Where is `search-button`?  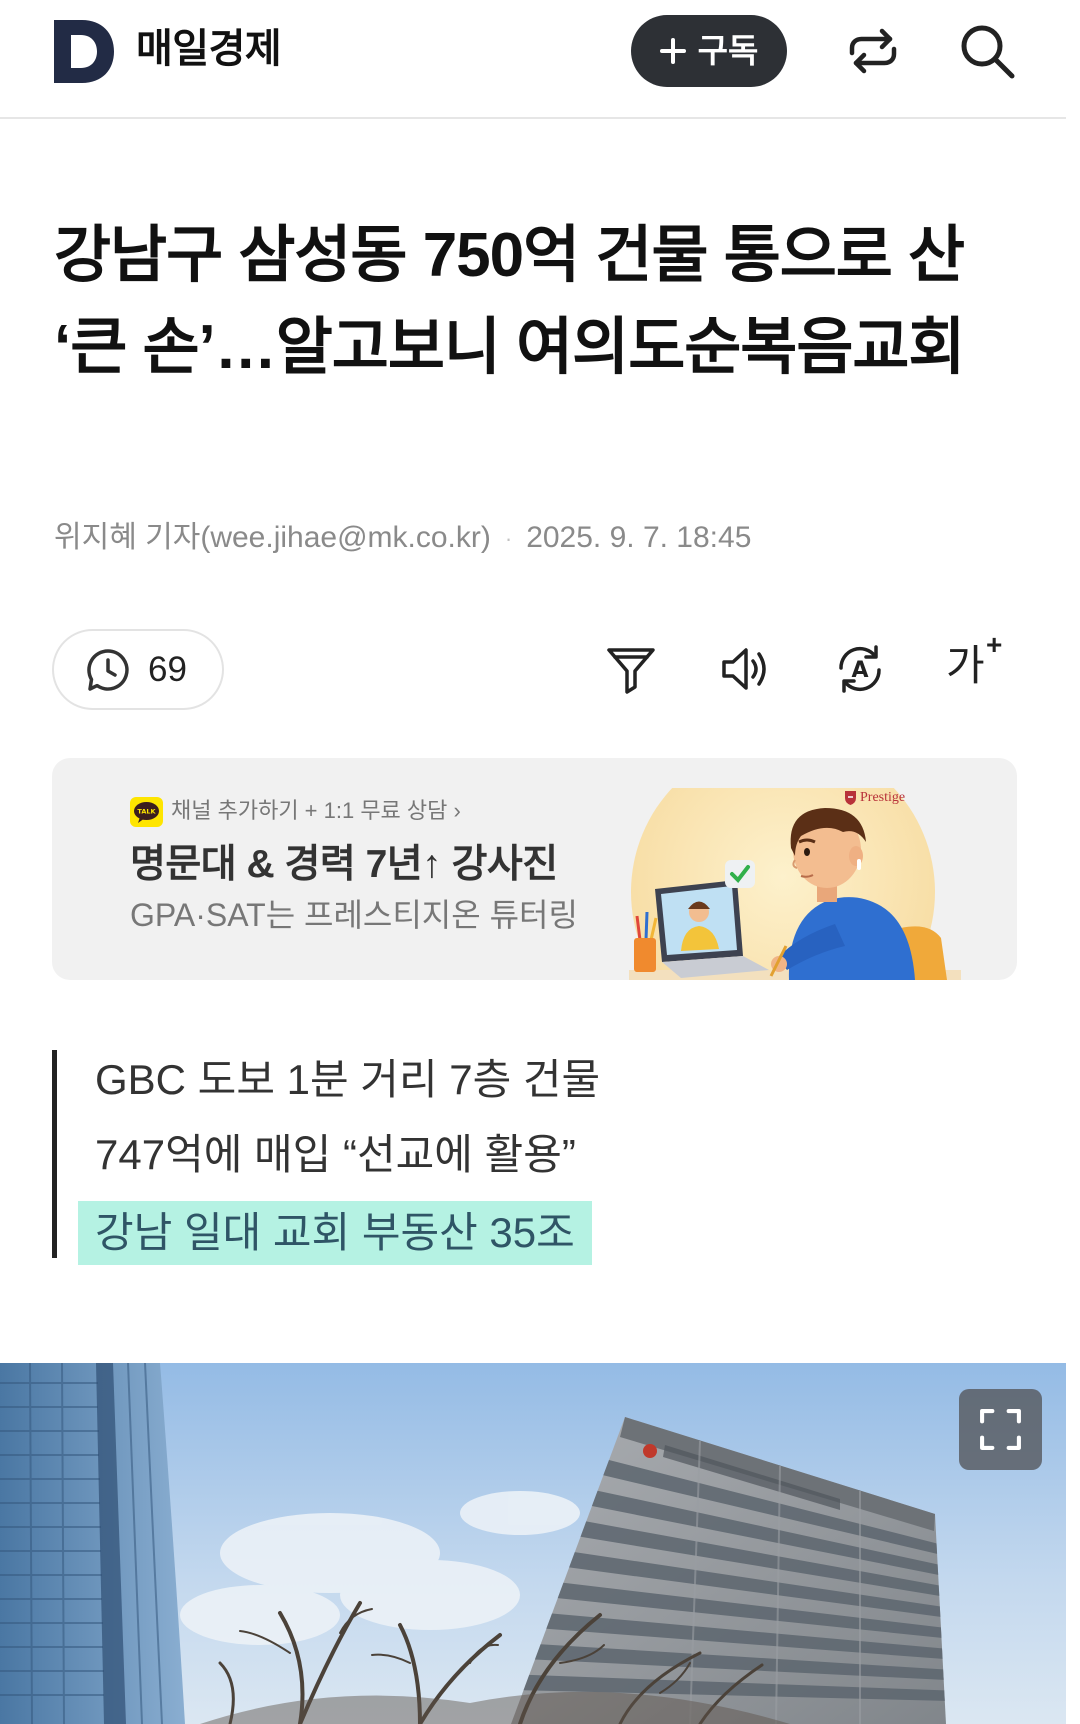
search-button is located at coordinates (987, 51).